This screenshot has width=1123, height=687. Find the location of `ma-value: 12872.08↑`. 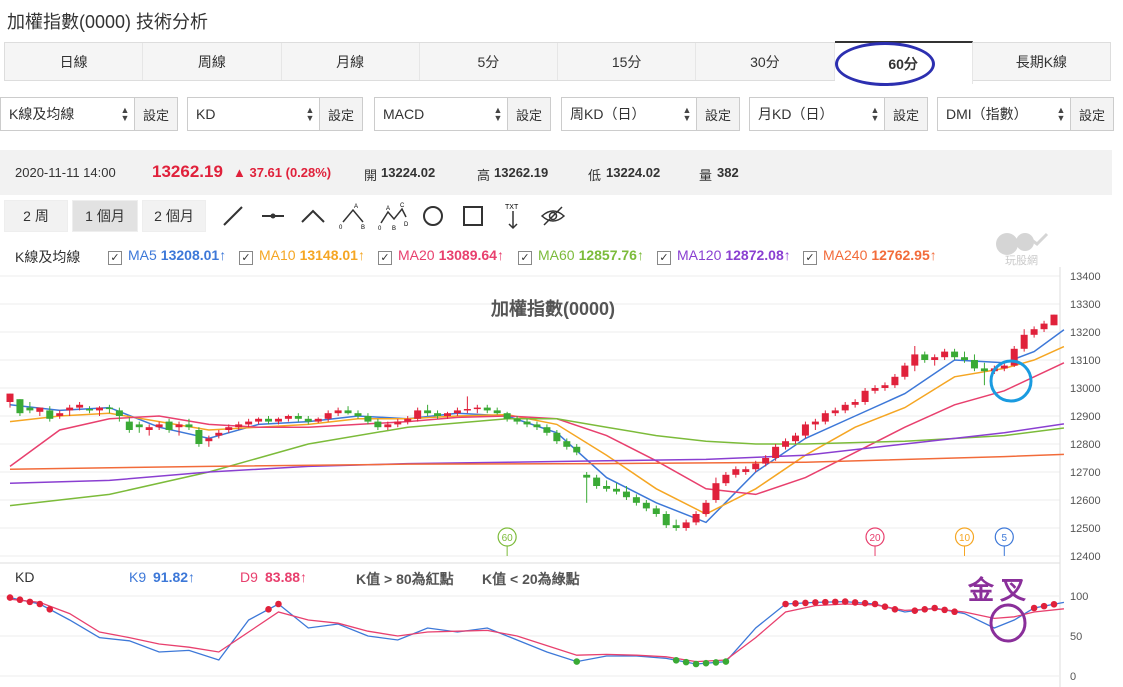

ma-value: 12872.08↑ is located at coordinates (758, 255).